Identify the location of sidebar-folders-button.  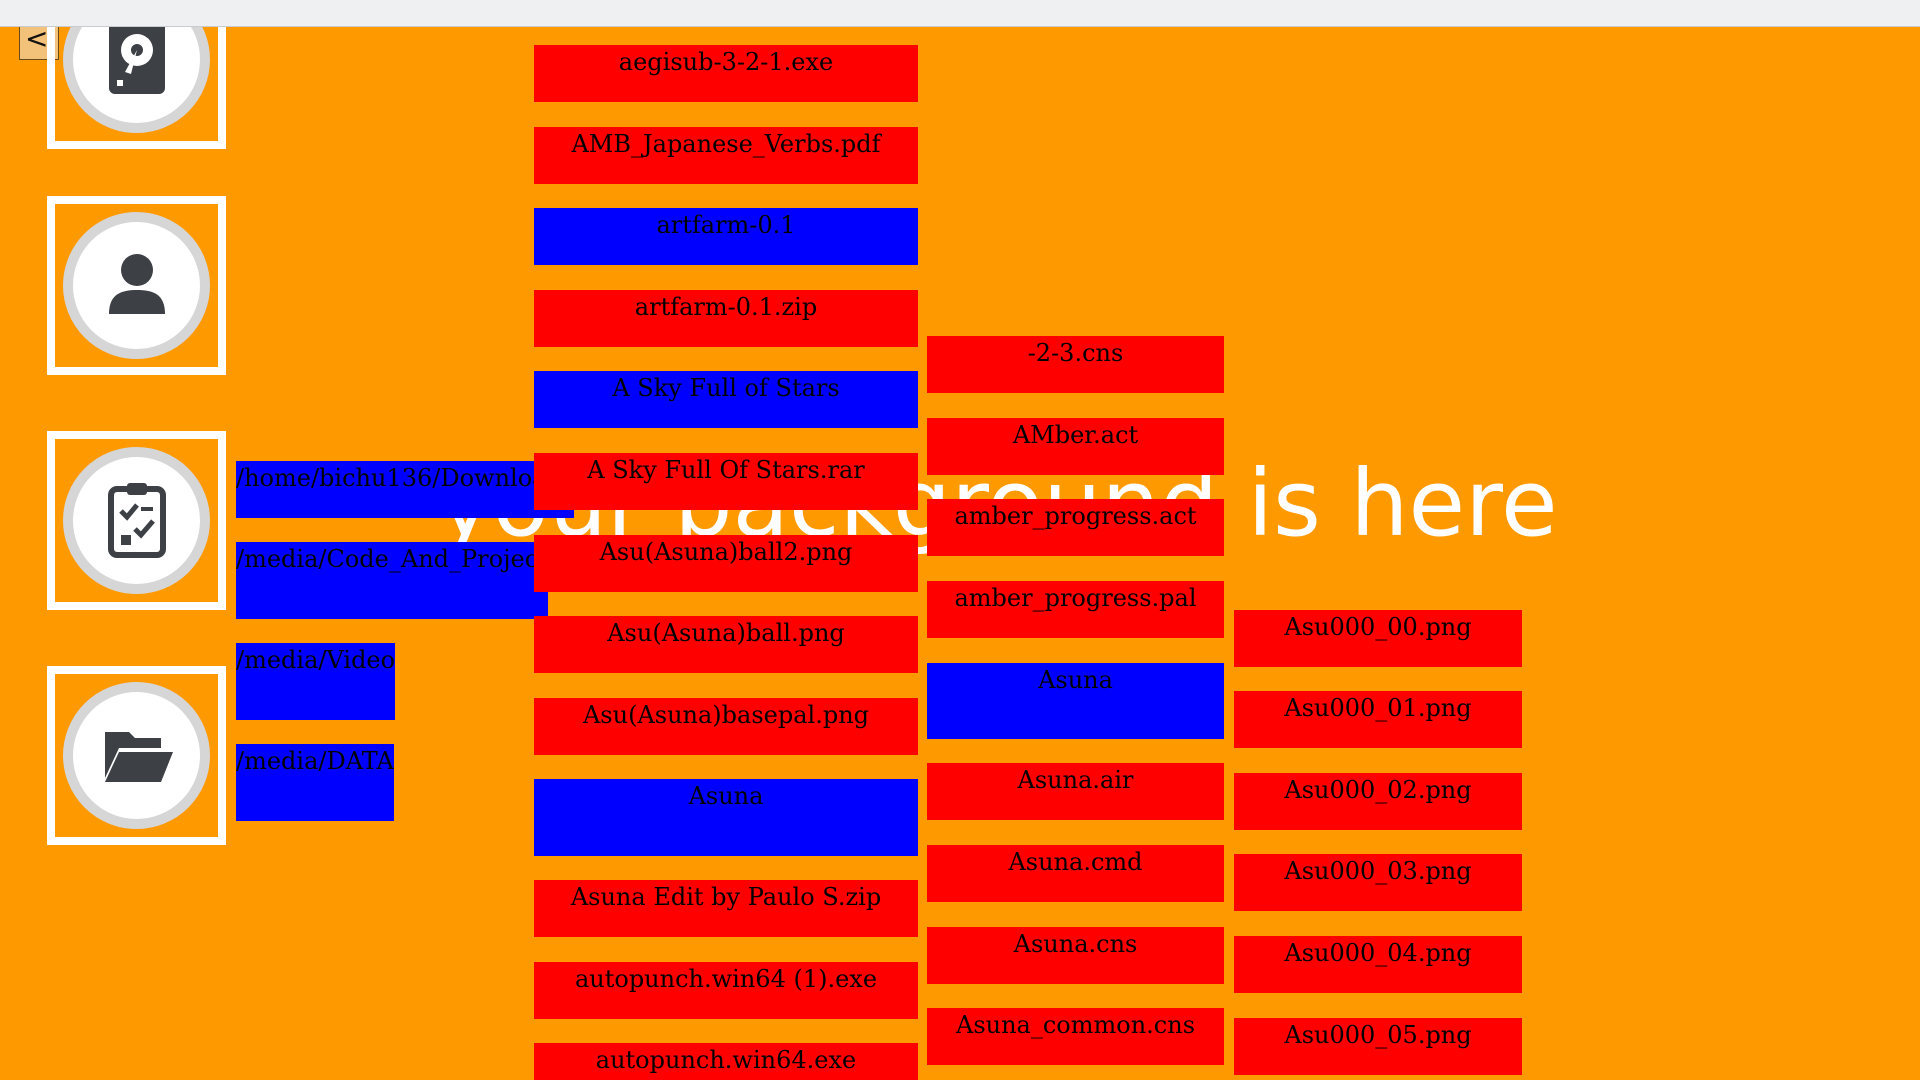
(136, 755).